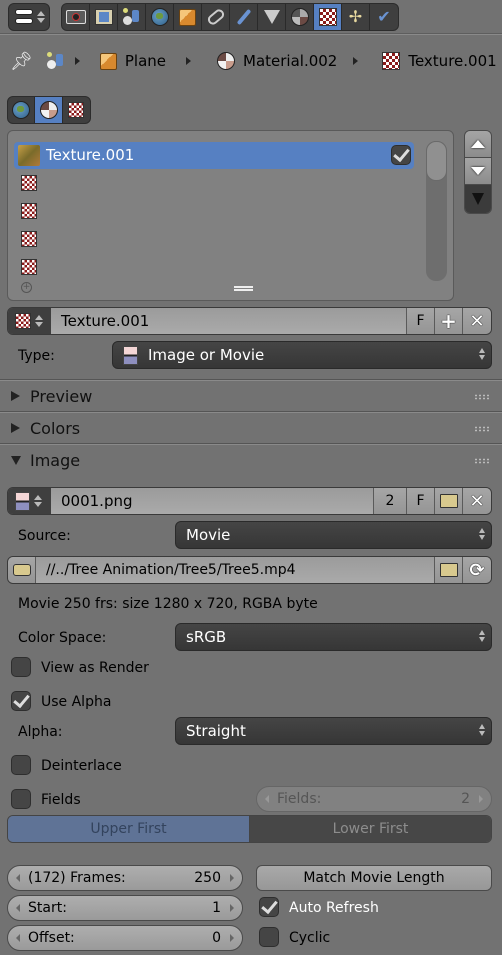 The width and height of the screenshot is (502, 955). I want to click on tab-world-texture, so click(22, 110).